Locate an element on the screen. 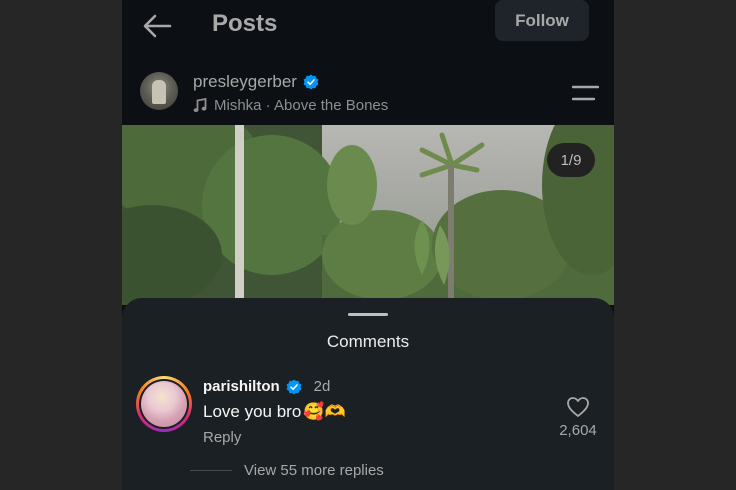 This screenshot has width=736, height=490. comment-emojis: 🥰🫶 is located at coordinates (324, 411).